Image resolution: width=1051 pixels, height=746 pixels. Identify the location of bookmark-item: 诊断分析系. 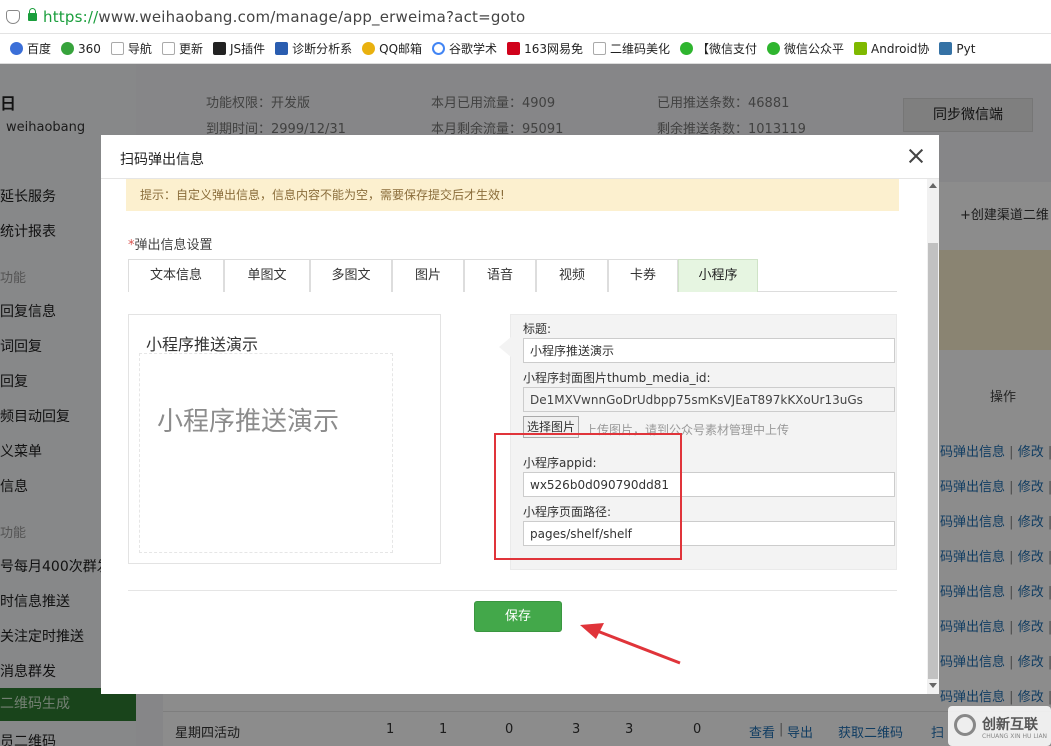
(313, 48).